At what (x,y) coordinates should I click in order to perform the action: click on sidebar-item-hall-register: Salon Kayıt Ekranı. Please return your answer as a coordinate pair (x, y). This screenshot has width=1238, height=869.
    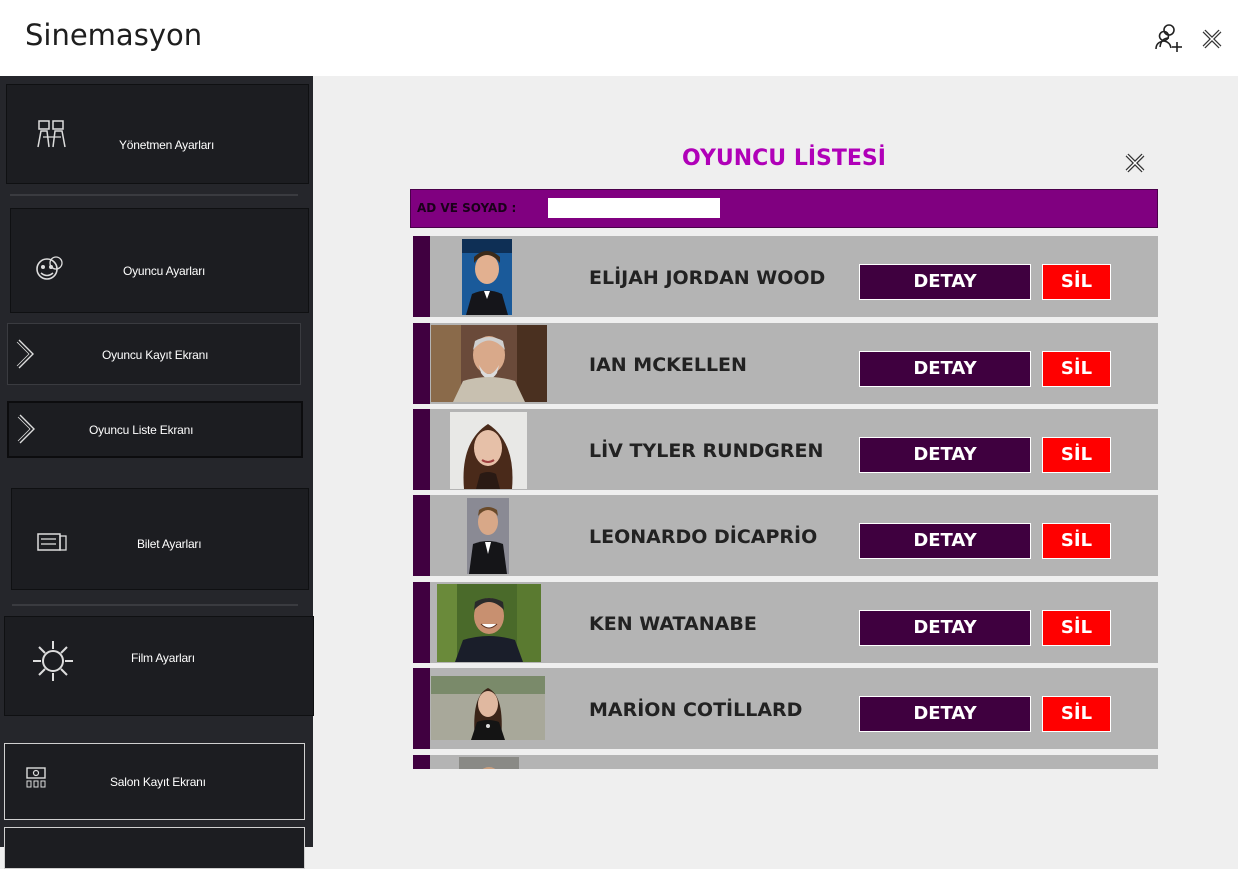
    Looking at the image, I should click on (154, 781).